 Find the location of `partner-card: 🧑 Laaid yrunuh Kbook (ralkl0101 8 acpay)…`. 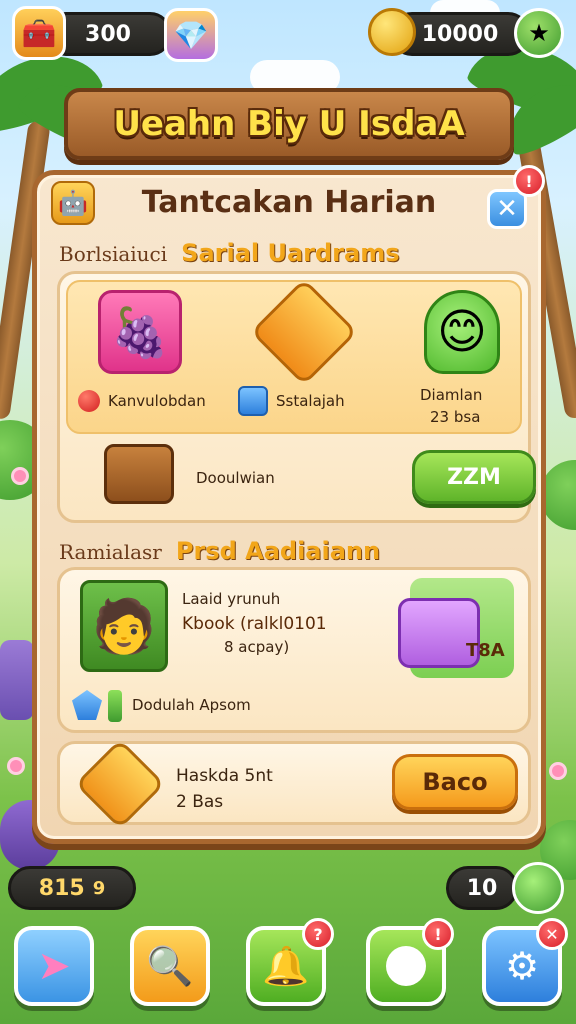

partner-card: 🧑 Laaid yrunuh Kbook (ralkl0101 8 acpay)… is located at coordinates (294, 650).